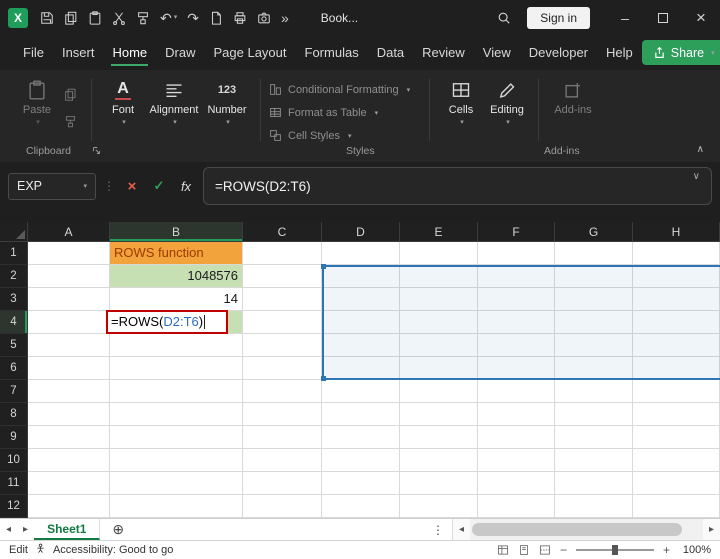 This screenshot has height=559, width=720. I want to click on sheet-tab-sheet1: Sheet1, so click(67, 529).